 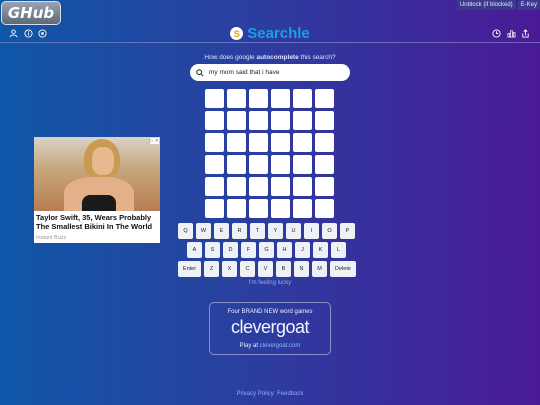 I want to click on key-b: B, so click(x=283, y=269).